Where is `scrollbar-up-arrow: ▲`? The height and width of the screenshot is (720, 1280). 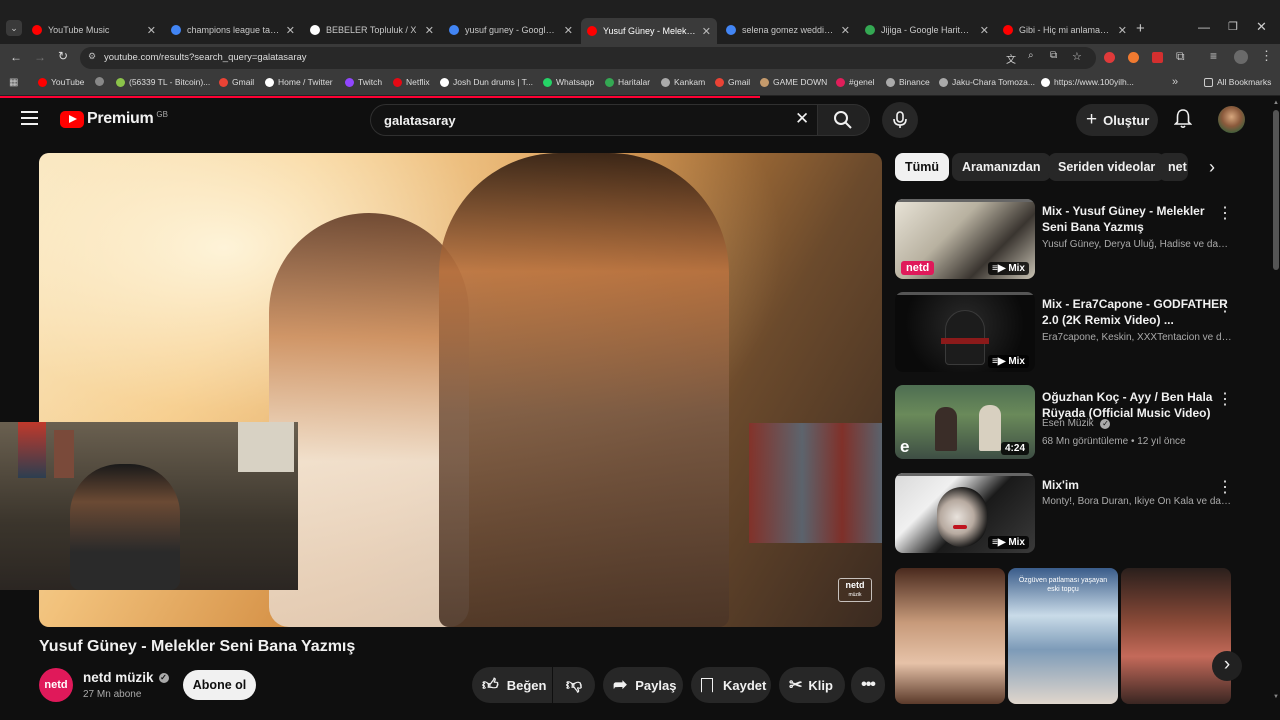
scrollbar-up-arrow: ▲ is located at coordinates (1276, 103).